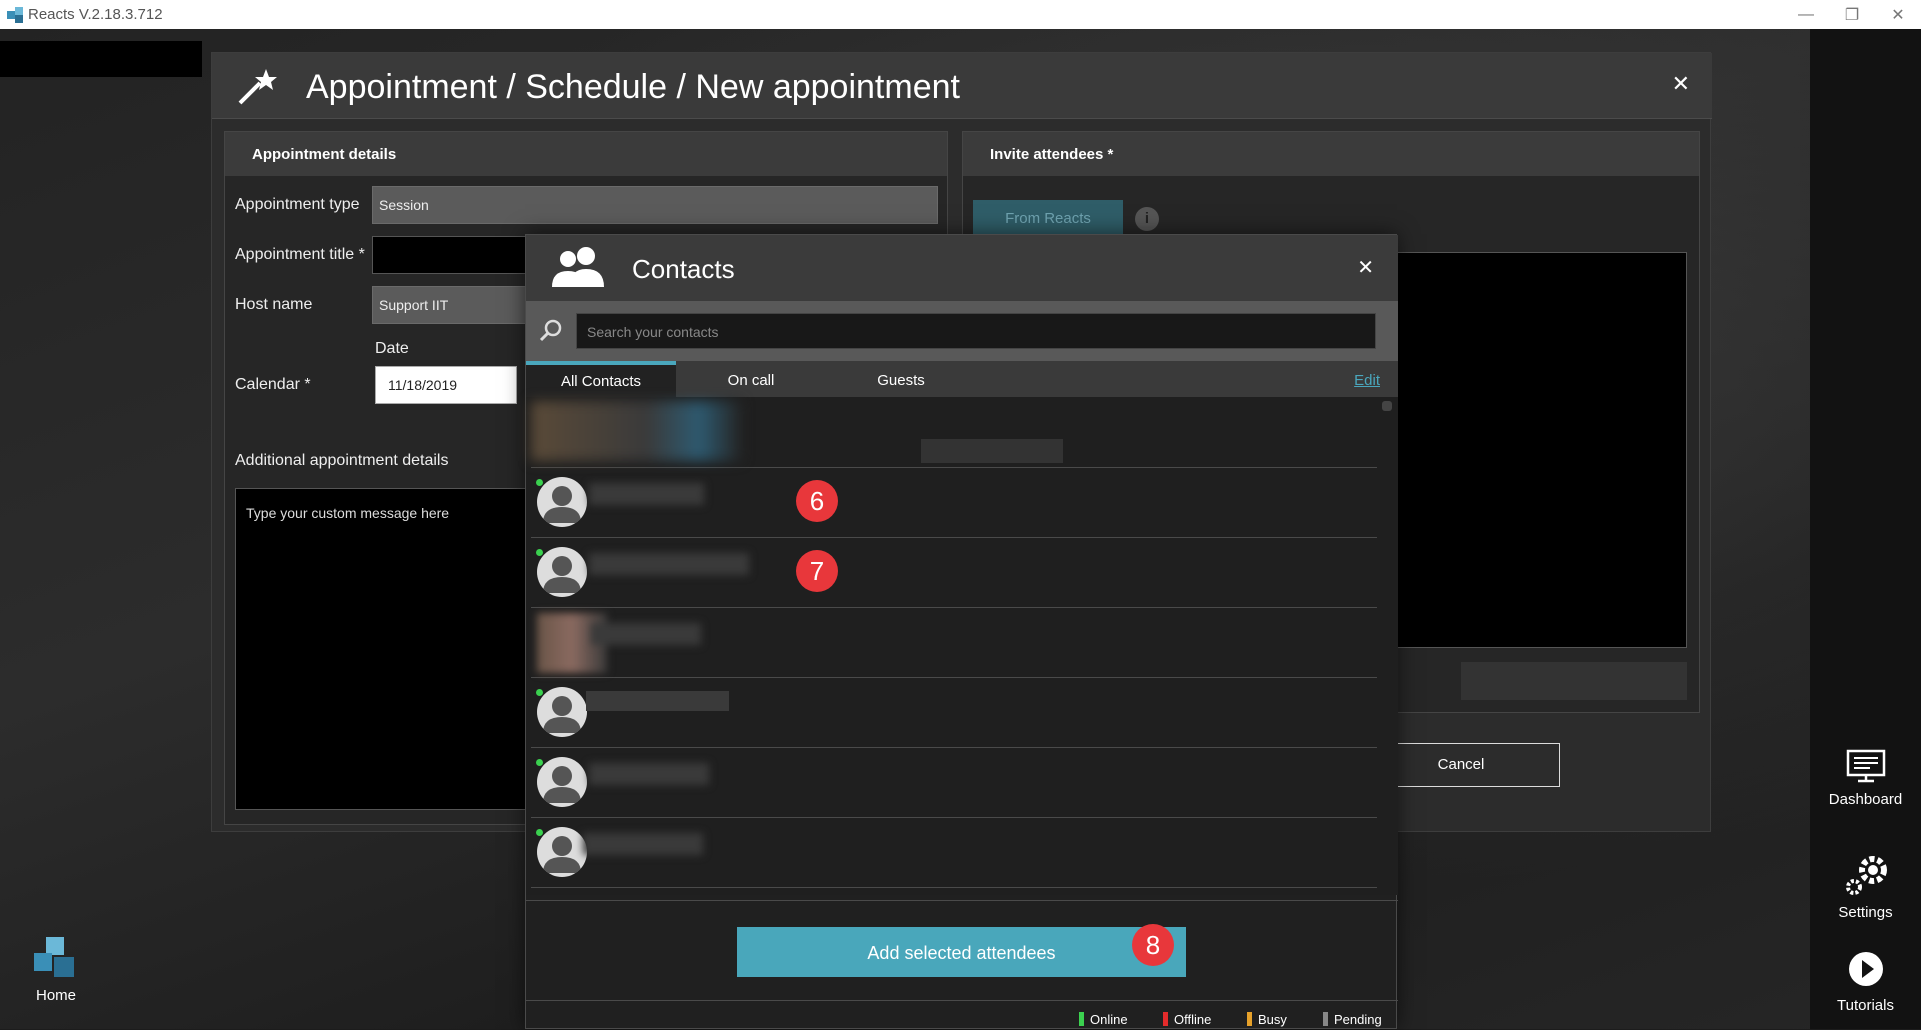 This screenshot has width=1921, height=1030. Describe the element at coordinates (586, 154) in the screenshot. I see `appointment-details-header: Appointment details` at that location.